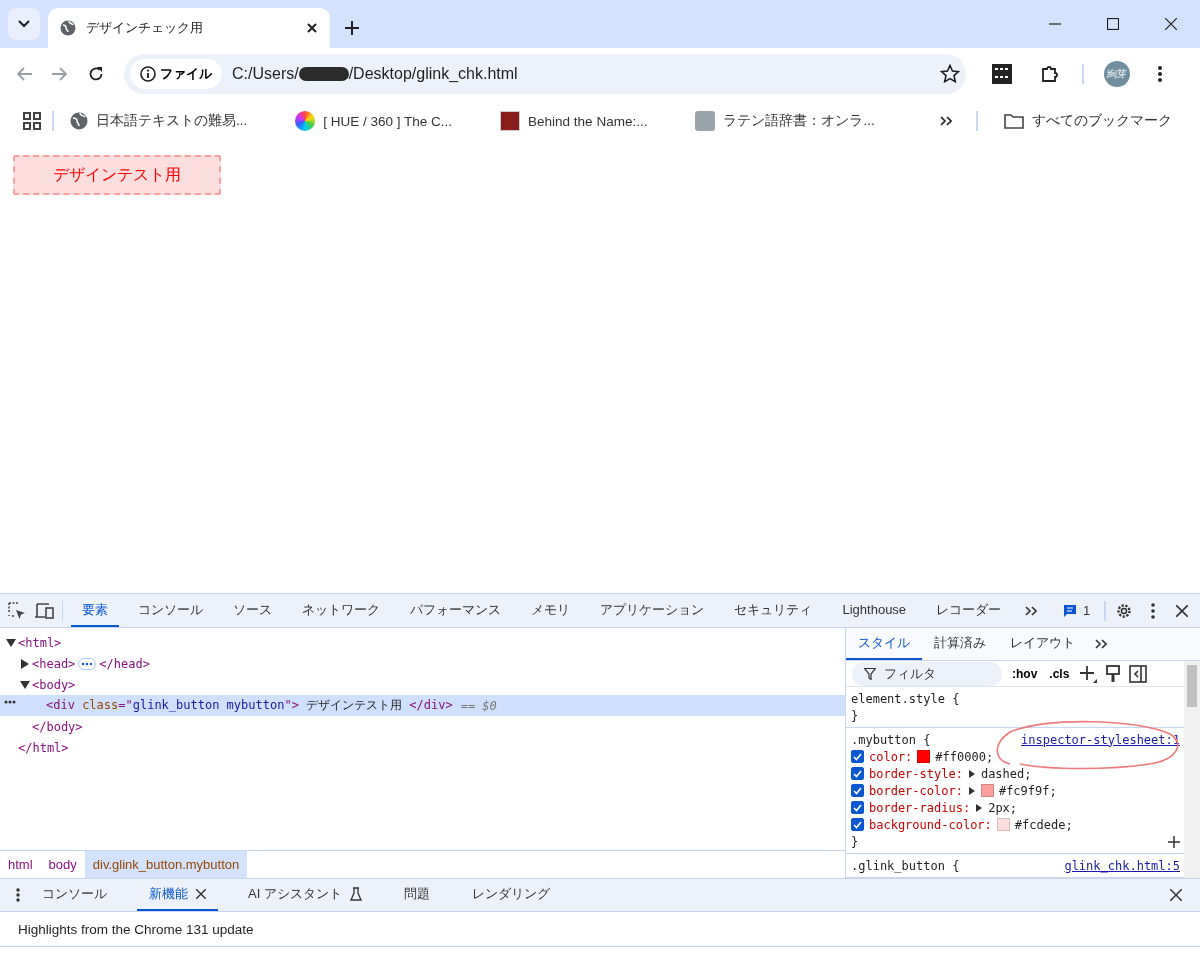 The image size is (1200, 955). Describe the element at coordinates (176, 74) in the screenshot. I see `site-info-chip: ファイル` at that location.